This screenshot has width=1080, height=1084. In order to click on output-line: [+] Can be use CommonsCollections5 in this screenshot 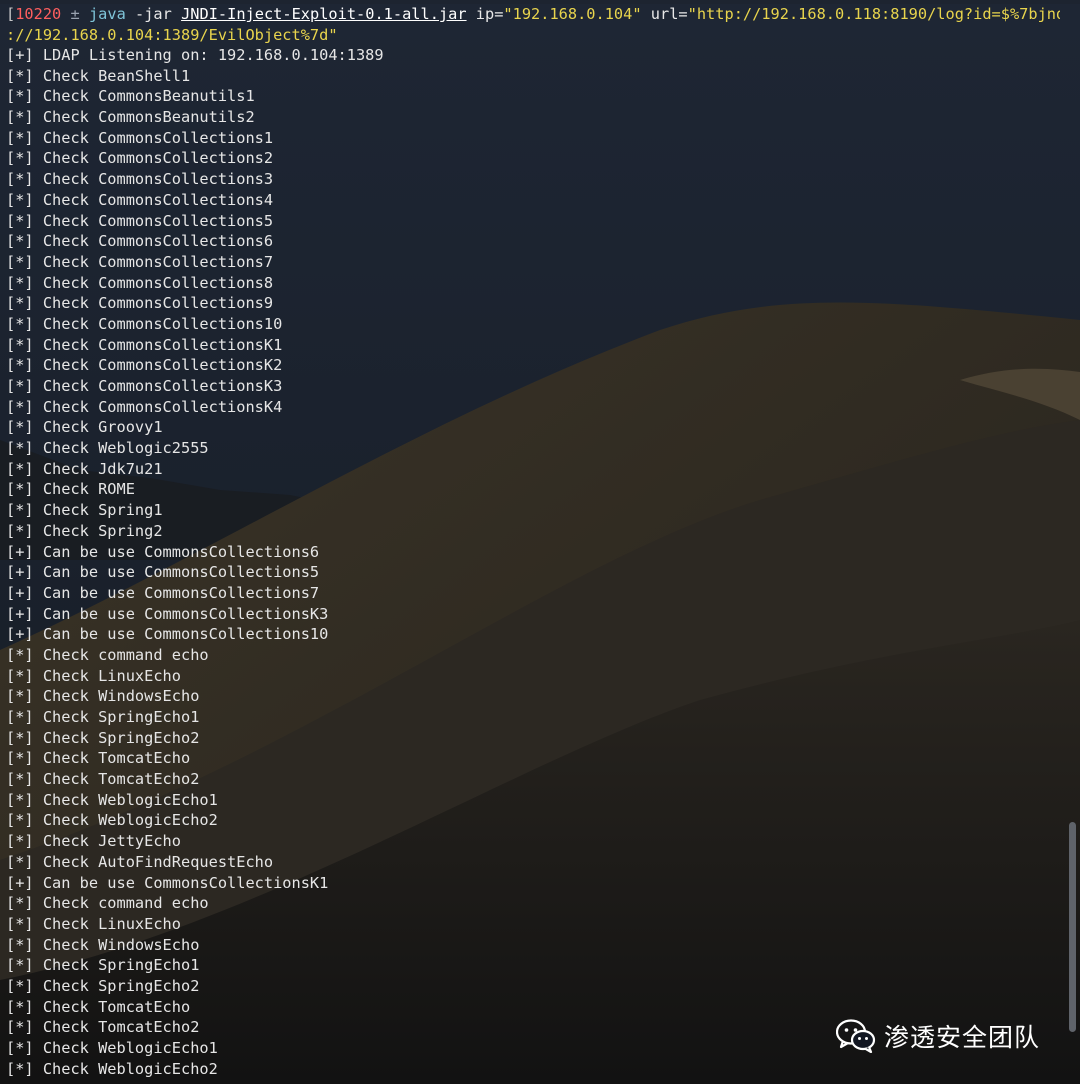, I will do `click(163, 572)`.